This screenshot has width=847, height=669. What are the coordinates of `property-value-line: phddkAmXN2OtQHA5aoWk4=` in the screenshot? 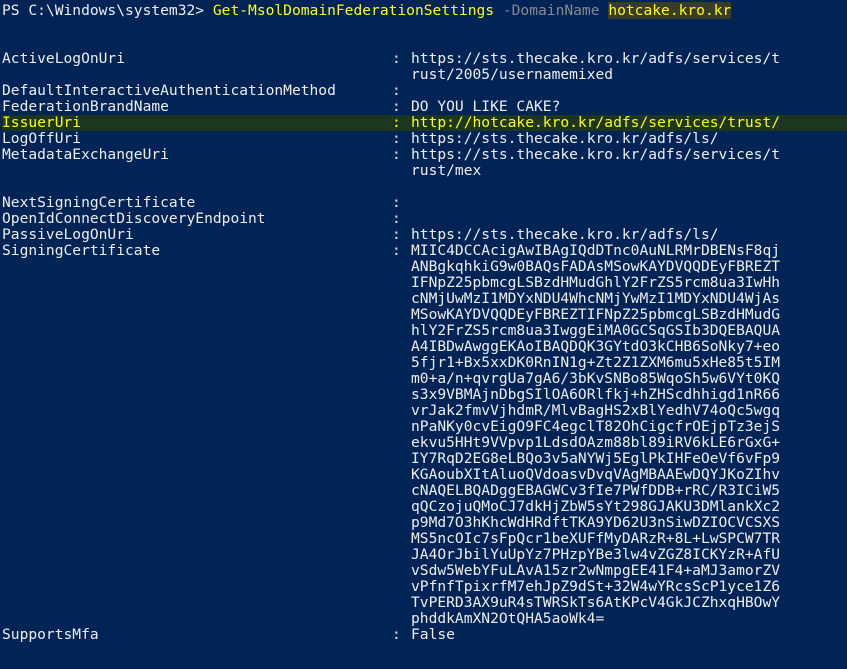 It's located at (508, 618).